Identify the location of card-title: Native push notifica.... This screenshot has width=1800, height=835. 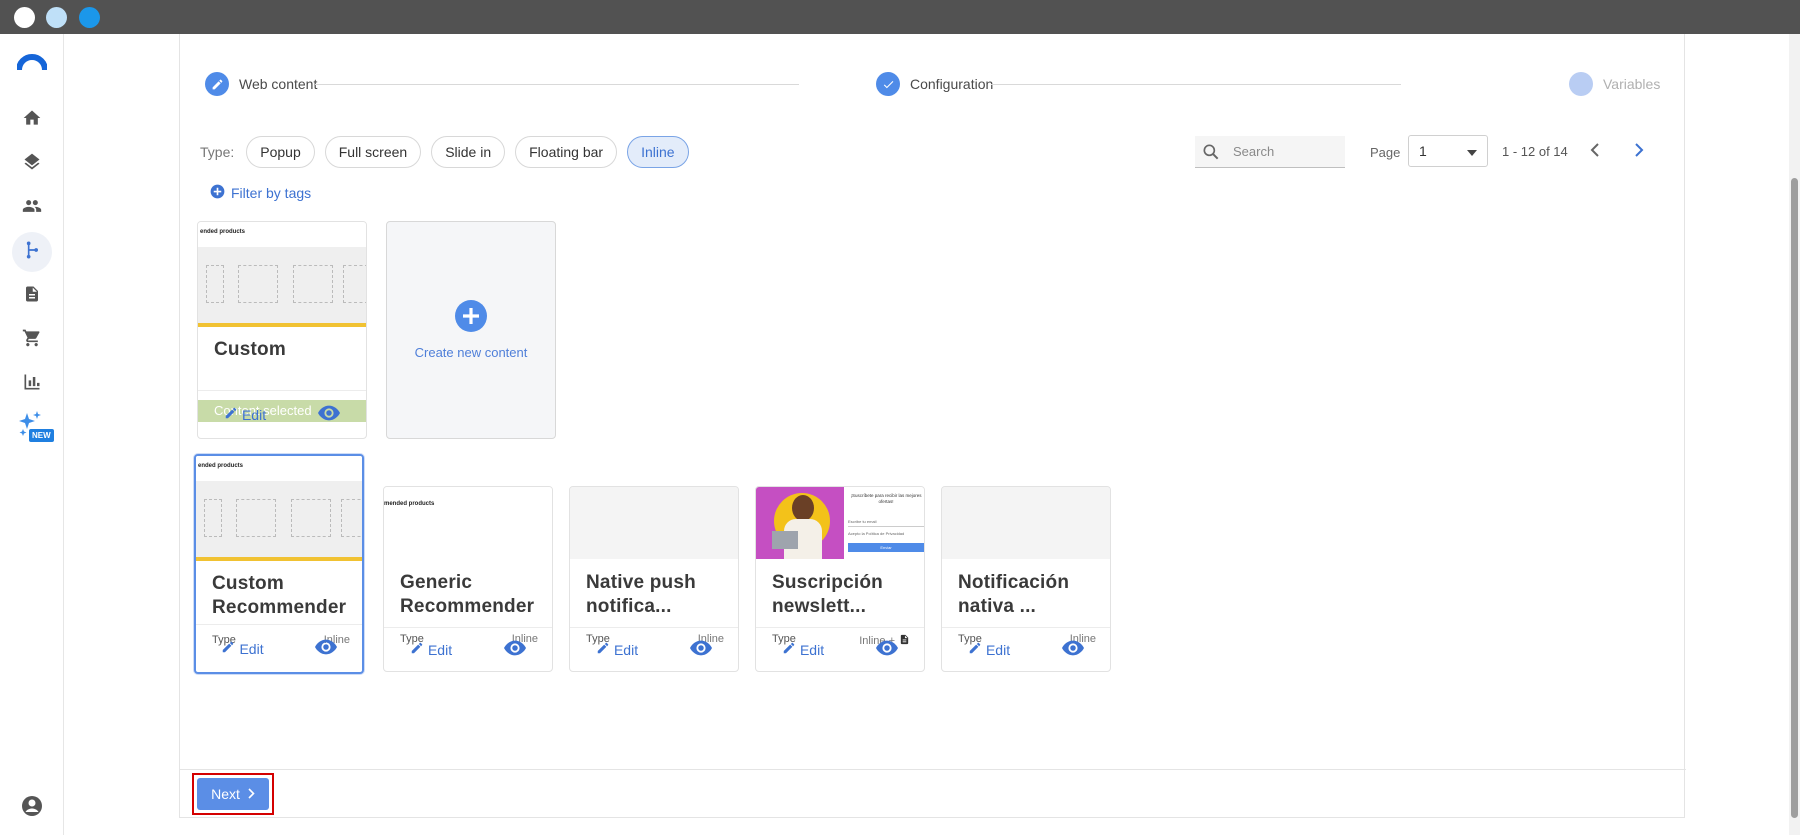
(641, 594).